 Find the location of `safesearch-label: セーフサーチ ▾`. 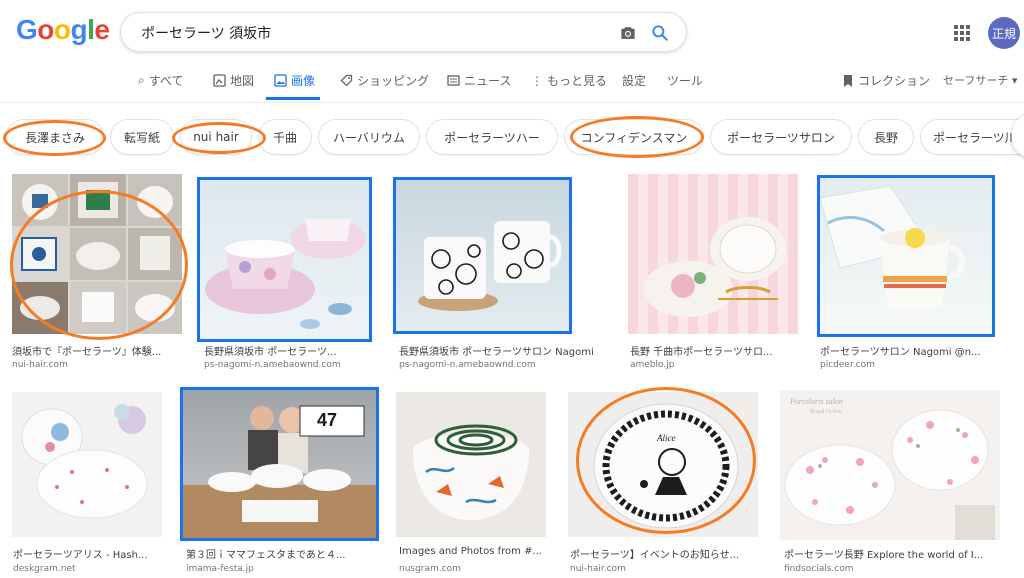

safesearch-label: セーフサーチ ▾ is located at coordinates (980, 80).